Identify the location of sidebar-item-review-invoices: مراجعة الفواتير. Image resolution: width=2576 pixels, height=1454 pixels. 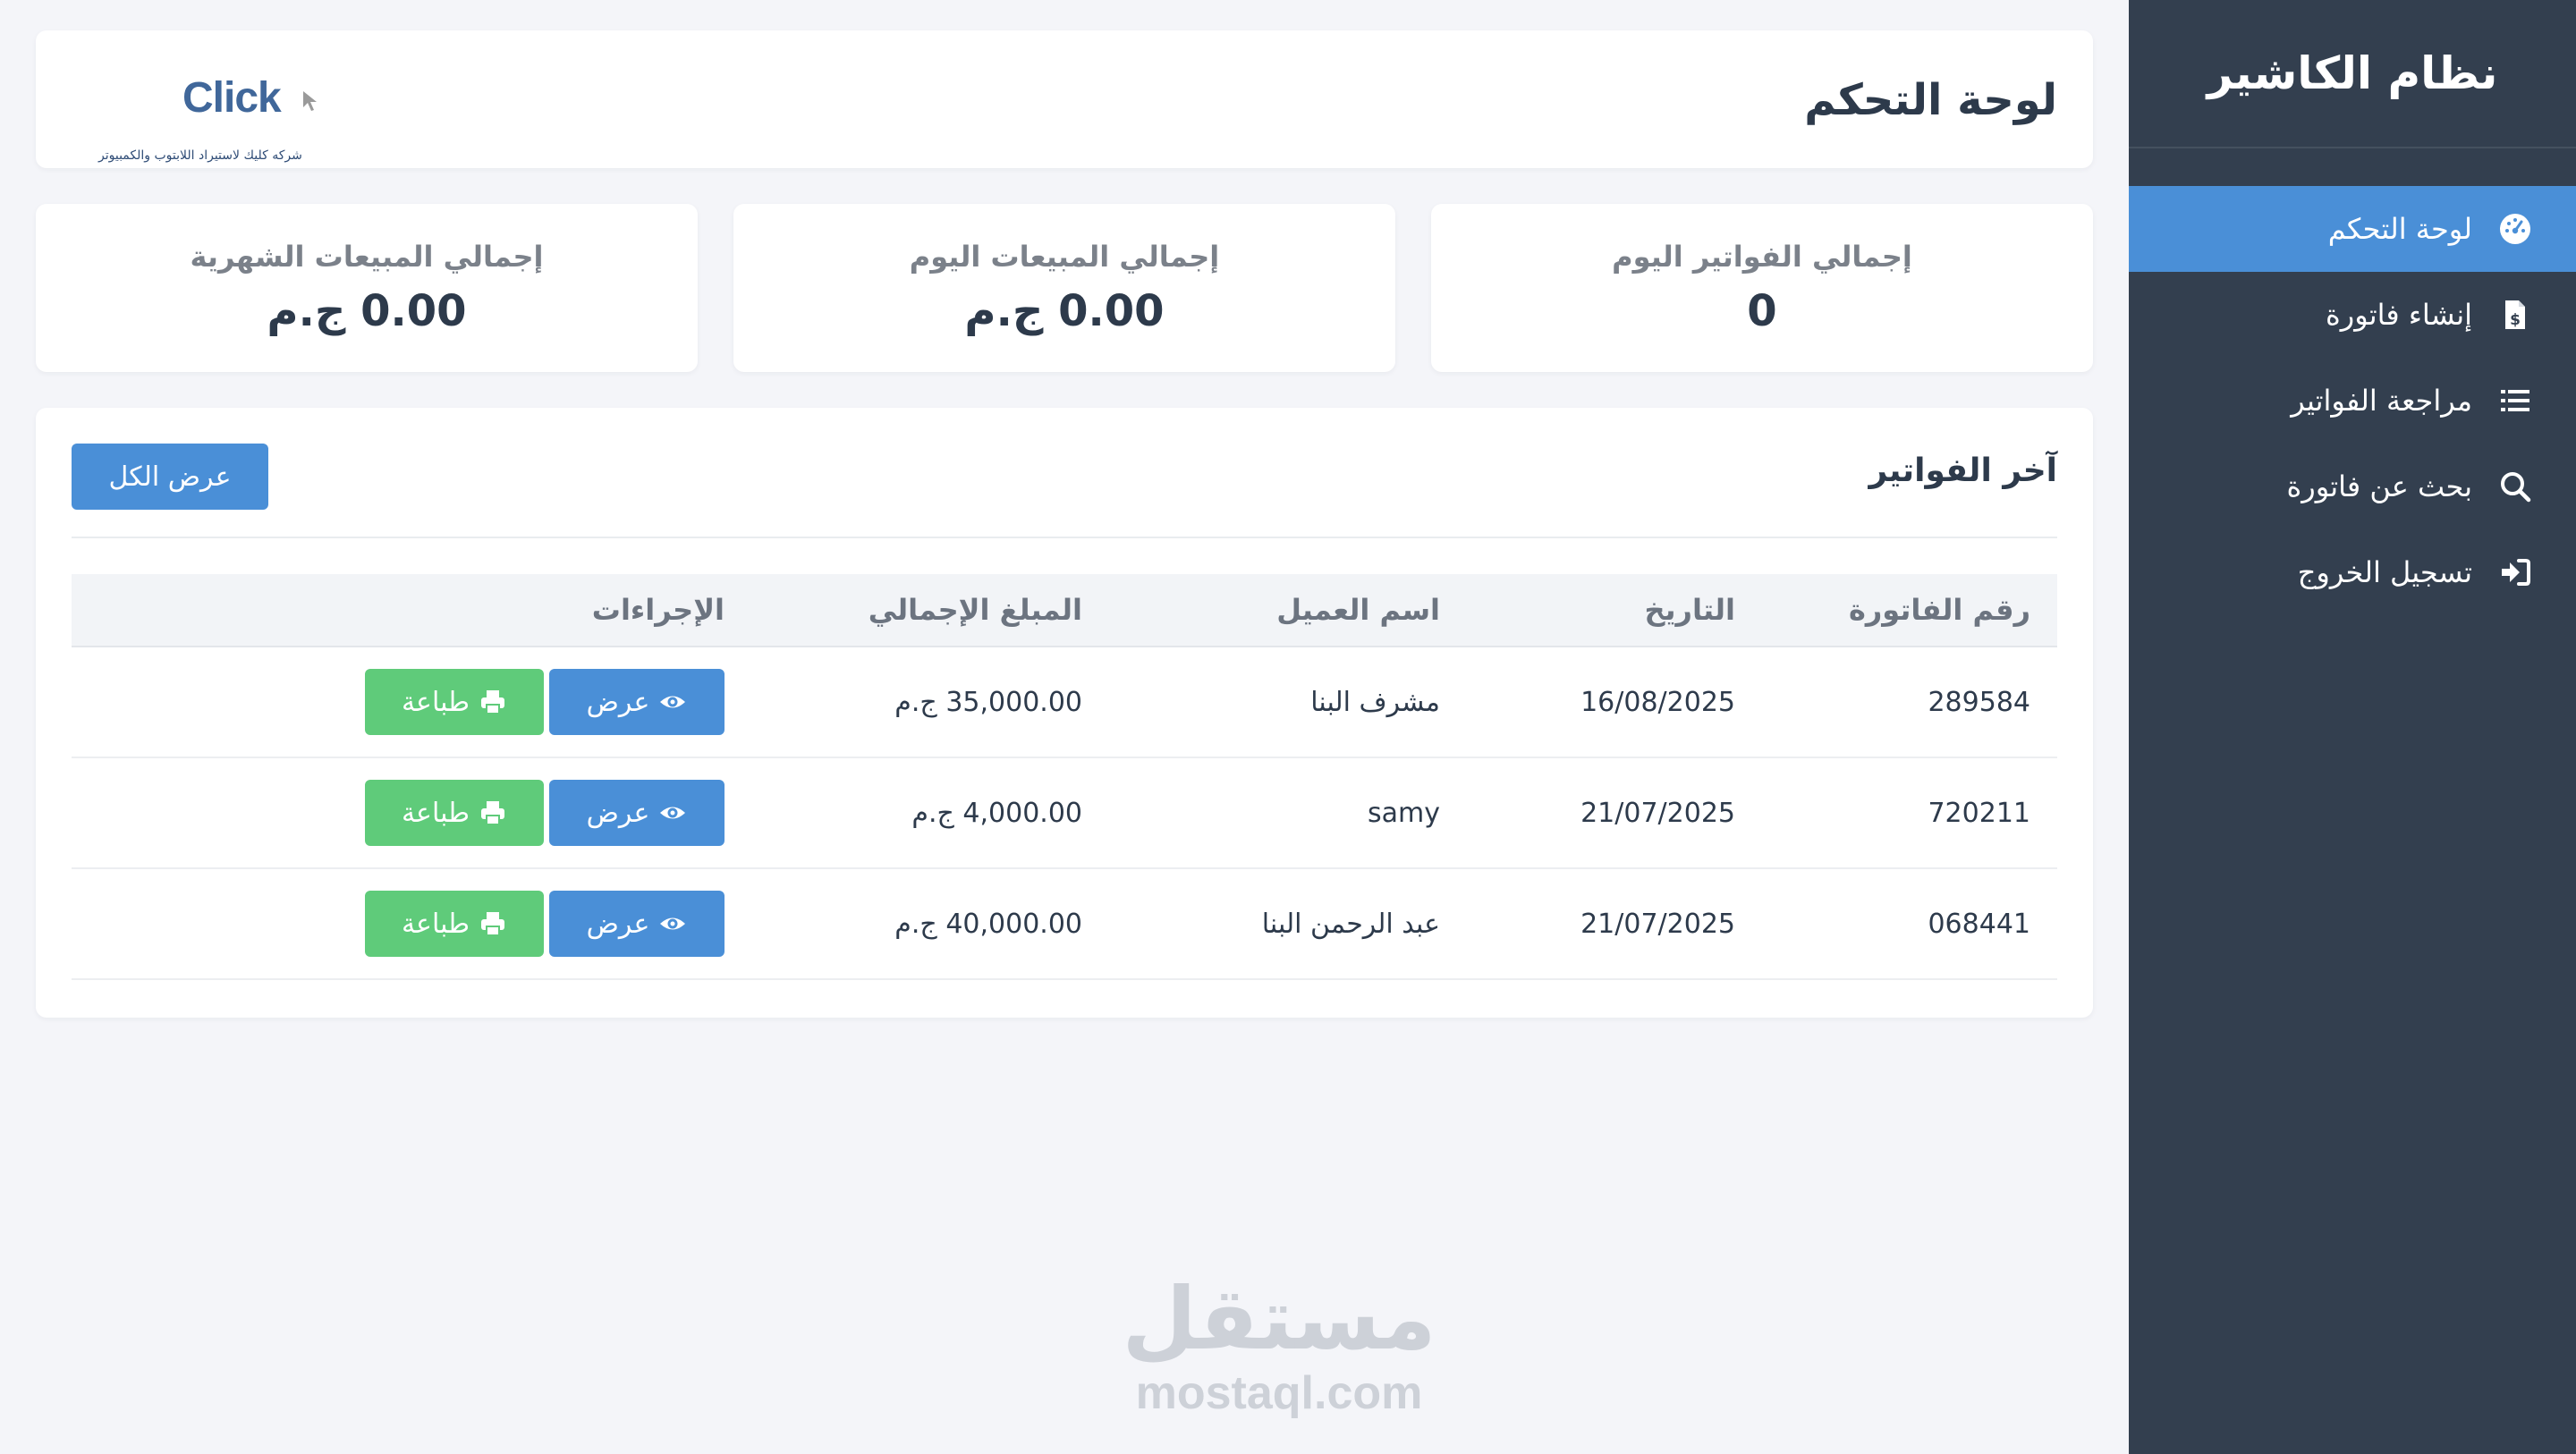
(2352, 401).